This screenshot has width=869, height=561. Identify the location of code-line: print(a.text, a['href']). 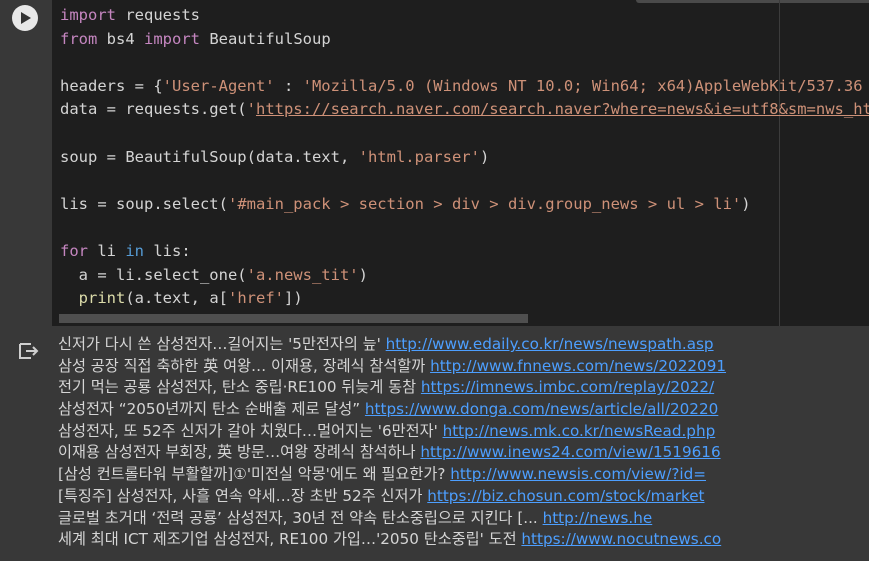
(464, 299).